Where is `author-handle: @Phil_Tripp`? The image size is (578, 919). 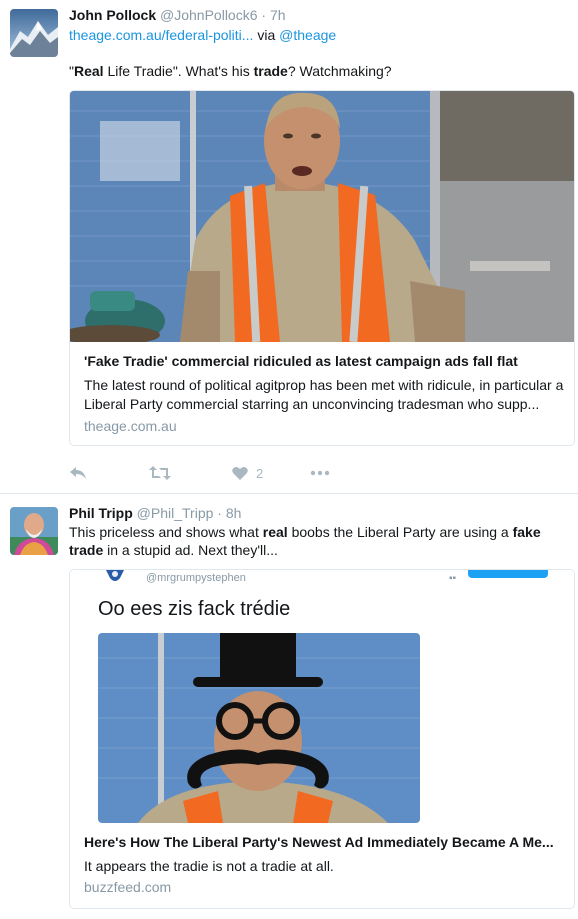
author-handle: @Phil_Tripp is located at coordinates (175, 513).